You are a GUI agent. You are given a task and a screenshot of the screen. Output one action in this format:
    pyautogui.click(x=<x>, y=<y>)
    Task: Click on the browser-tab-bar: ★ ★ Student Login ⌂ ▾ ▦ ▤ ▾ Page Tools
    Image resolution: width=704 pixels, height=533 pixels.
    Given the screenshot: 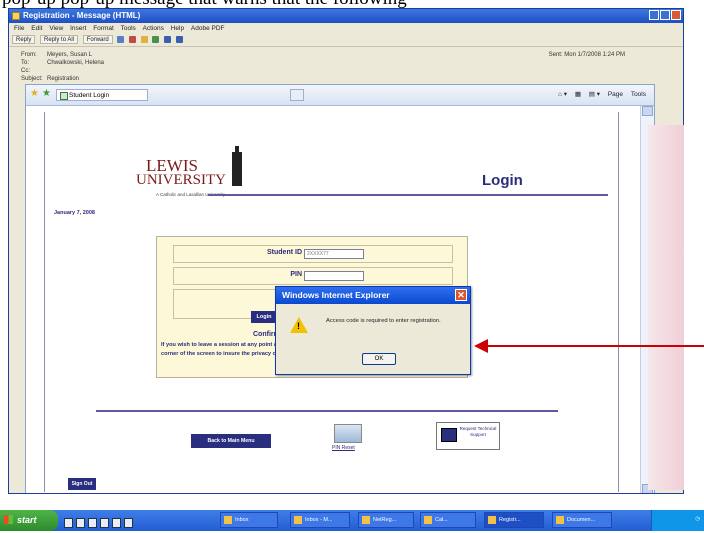 What is the action you would take?
    pyautogui.click(x=340, y=95)
    